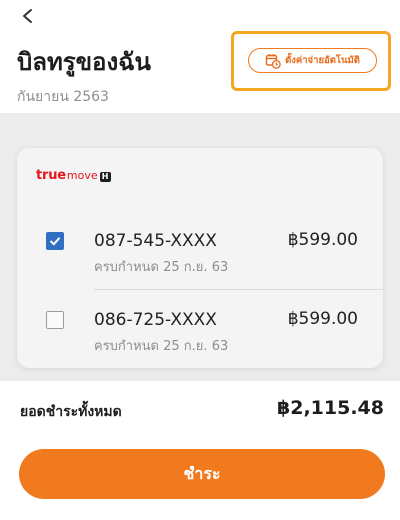  Describe the element at coordinates (82, 175) in the screenshot. I see `logo-move-text: move` at that location.